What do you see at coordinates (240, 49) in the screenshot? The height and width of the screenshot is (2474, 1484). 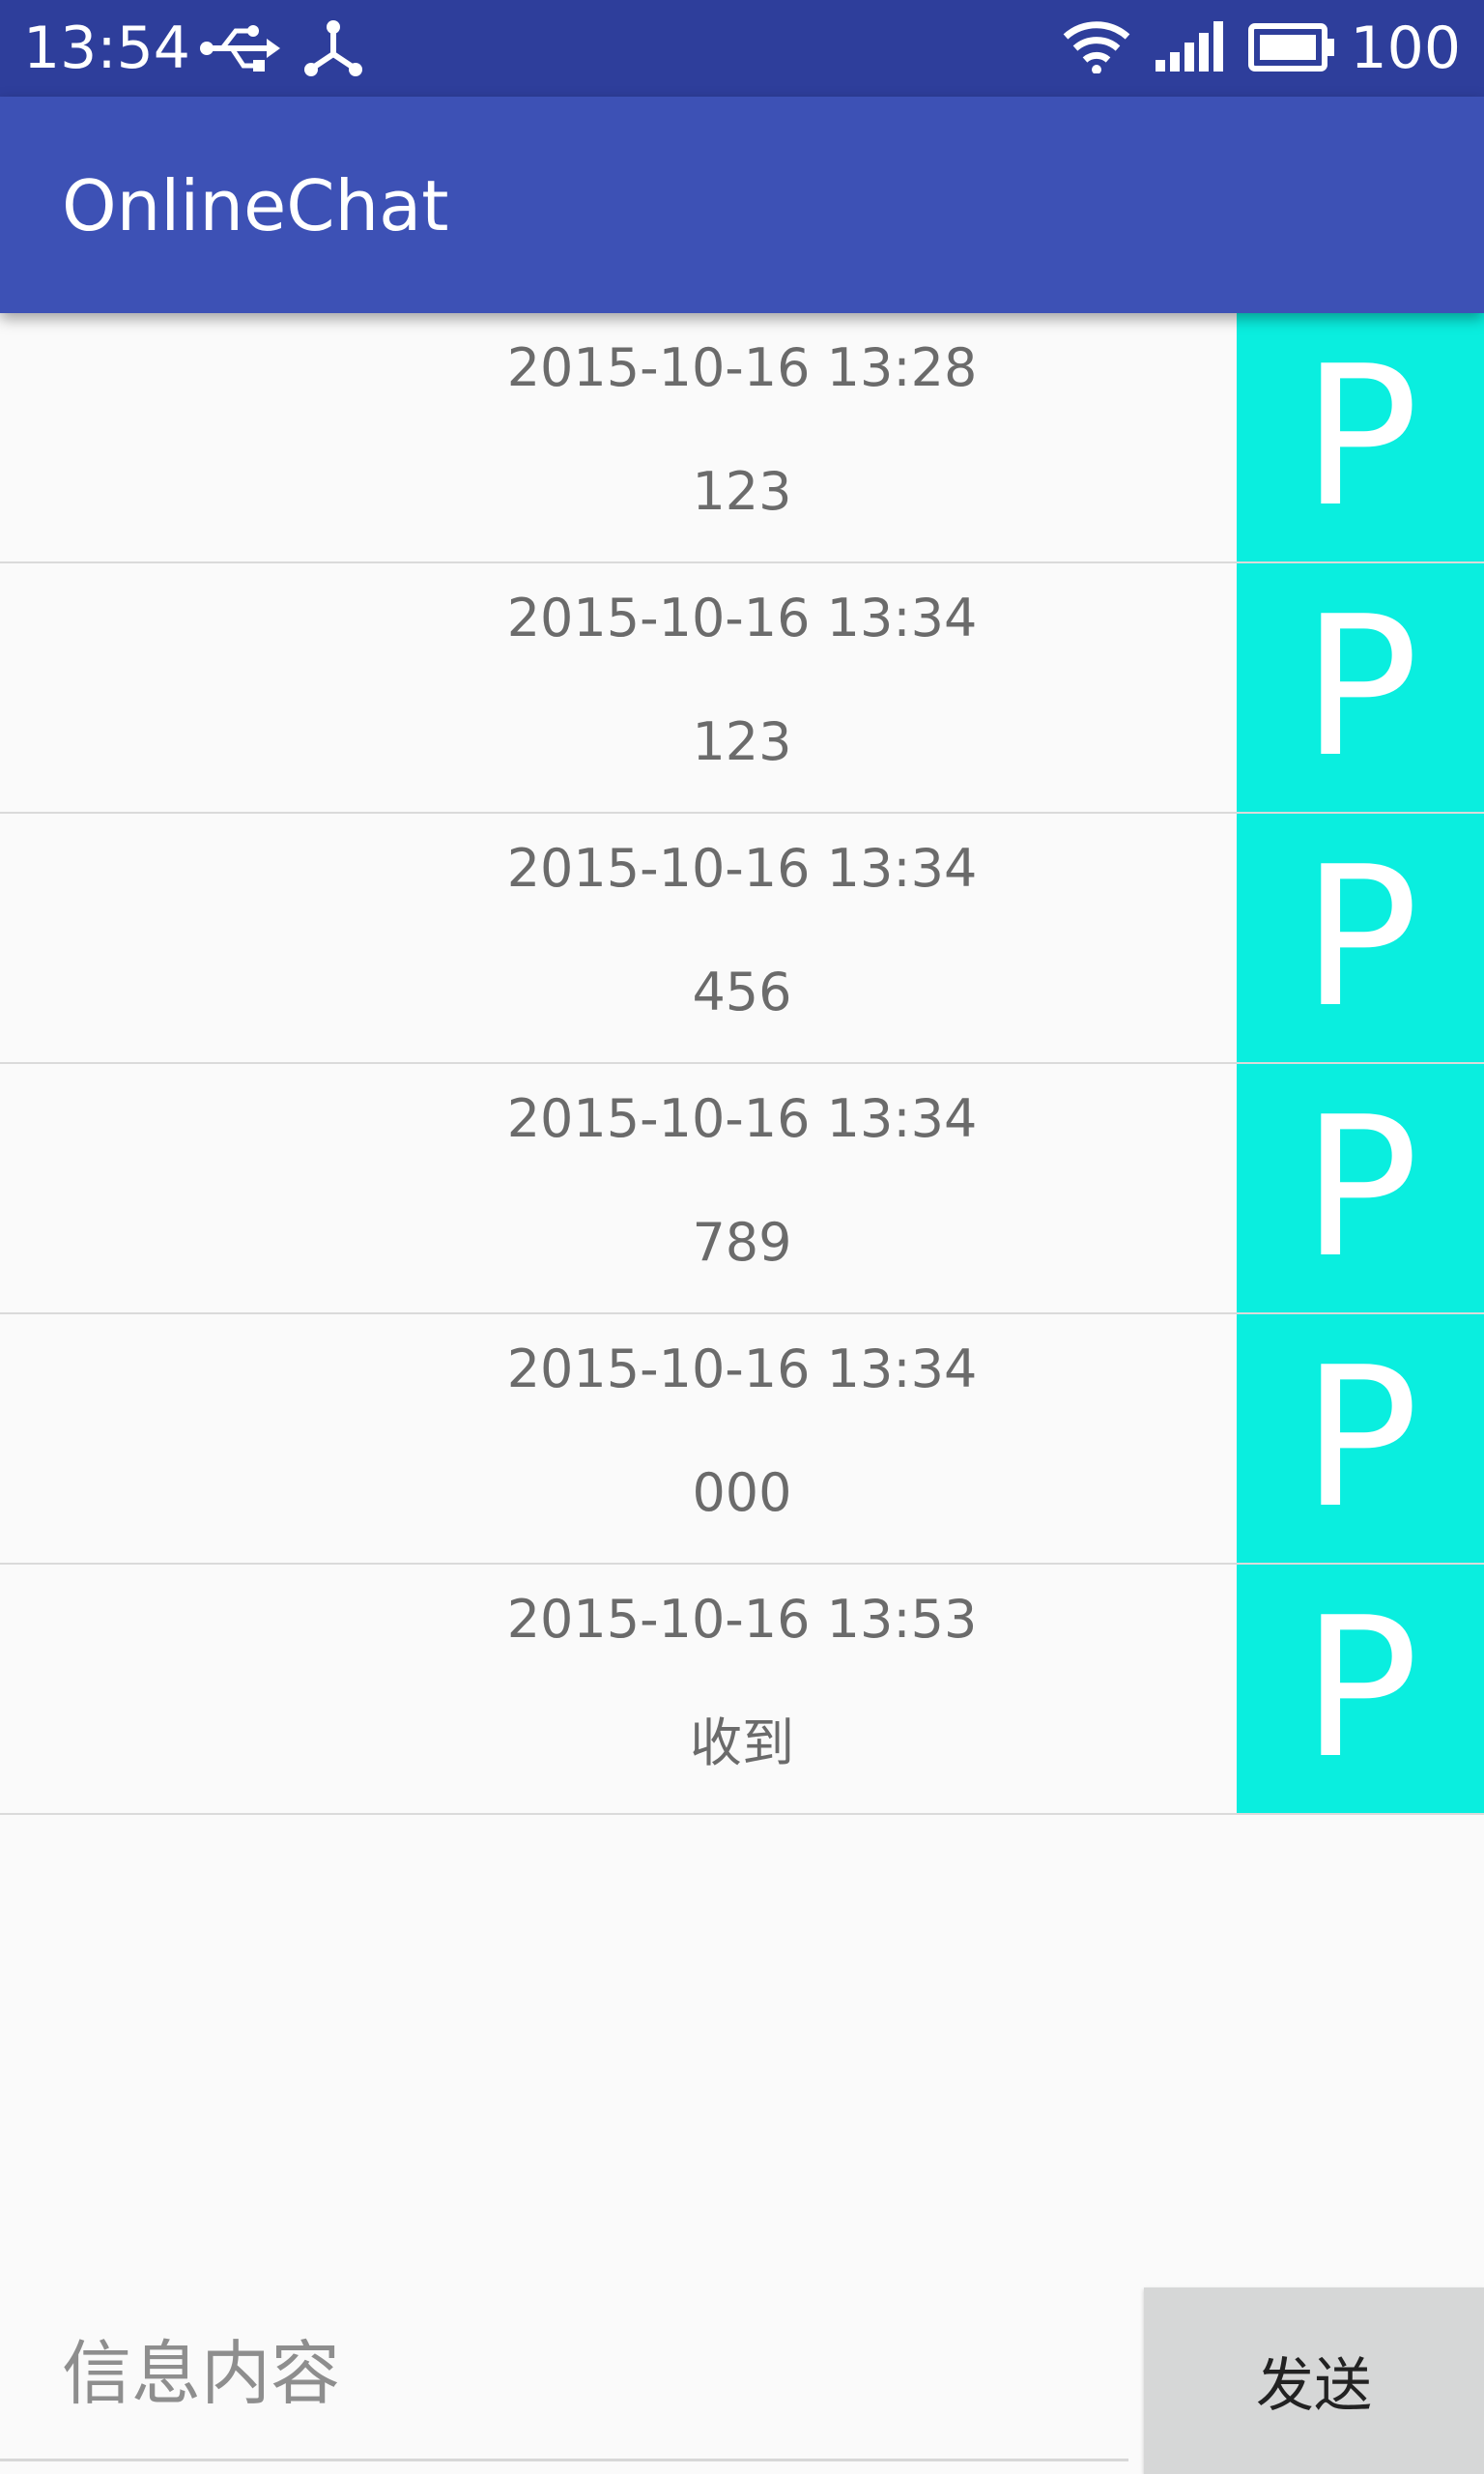 I see `usb-icon` at bounding box center [240, 49].